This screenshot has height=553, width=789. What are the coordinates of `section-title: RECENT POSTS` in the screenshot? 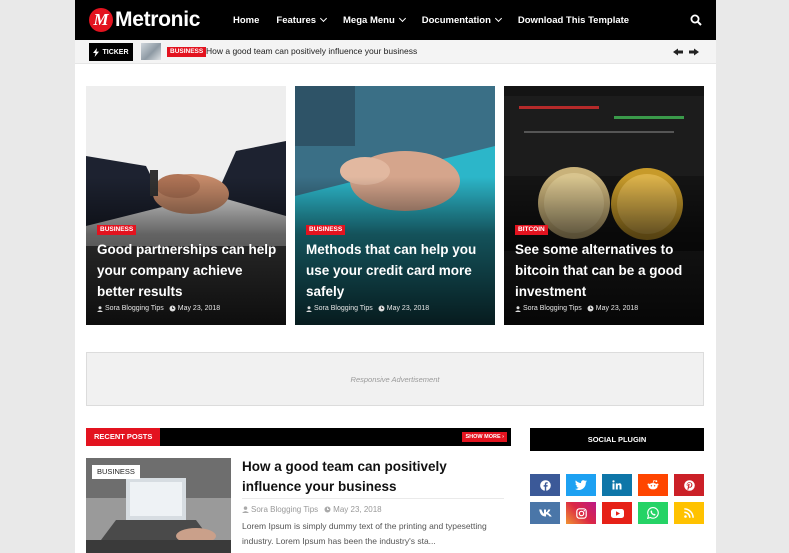 It's located at (123, 437).